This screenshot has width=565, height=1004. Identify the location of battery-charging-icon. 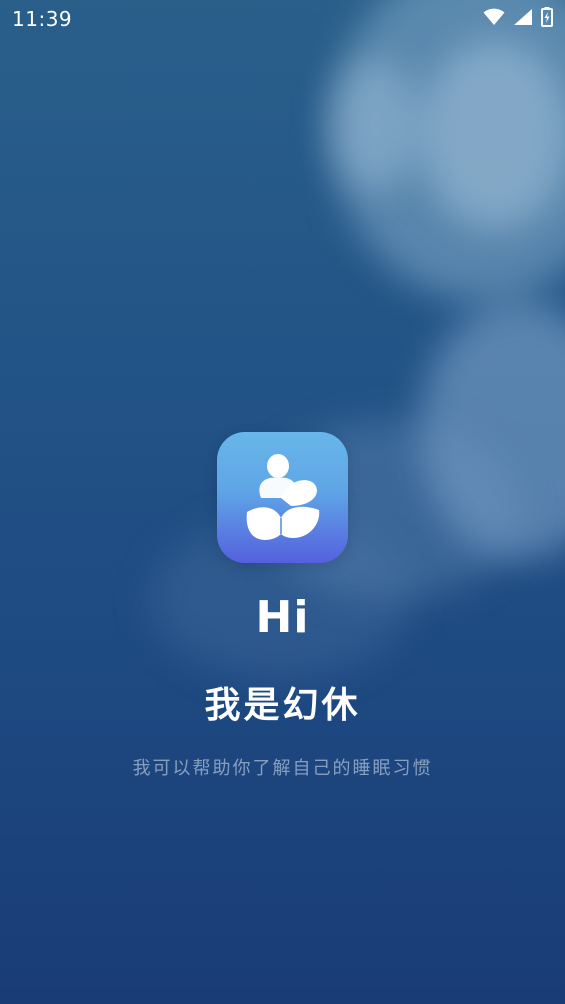
(547, 19).